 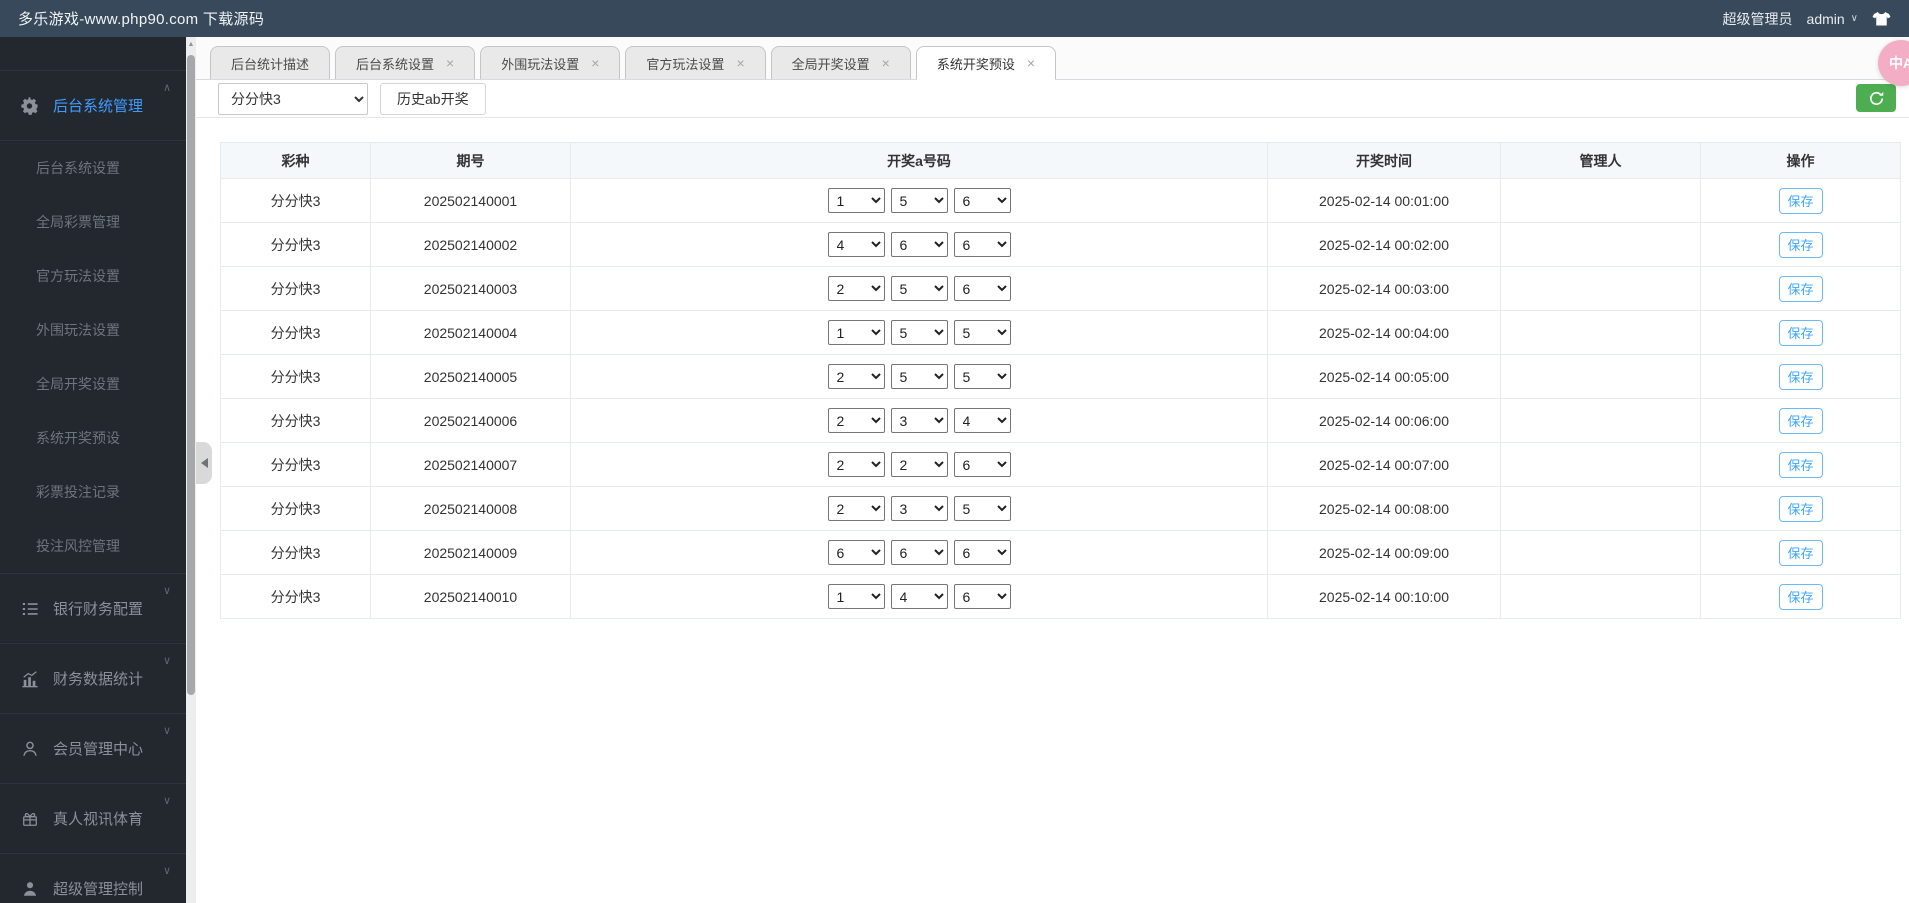 I want to click on tab: 外围玩法设置 ×, so click(x=550, y=62).